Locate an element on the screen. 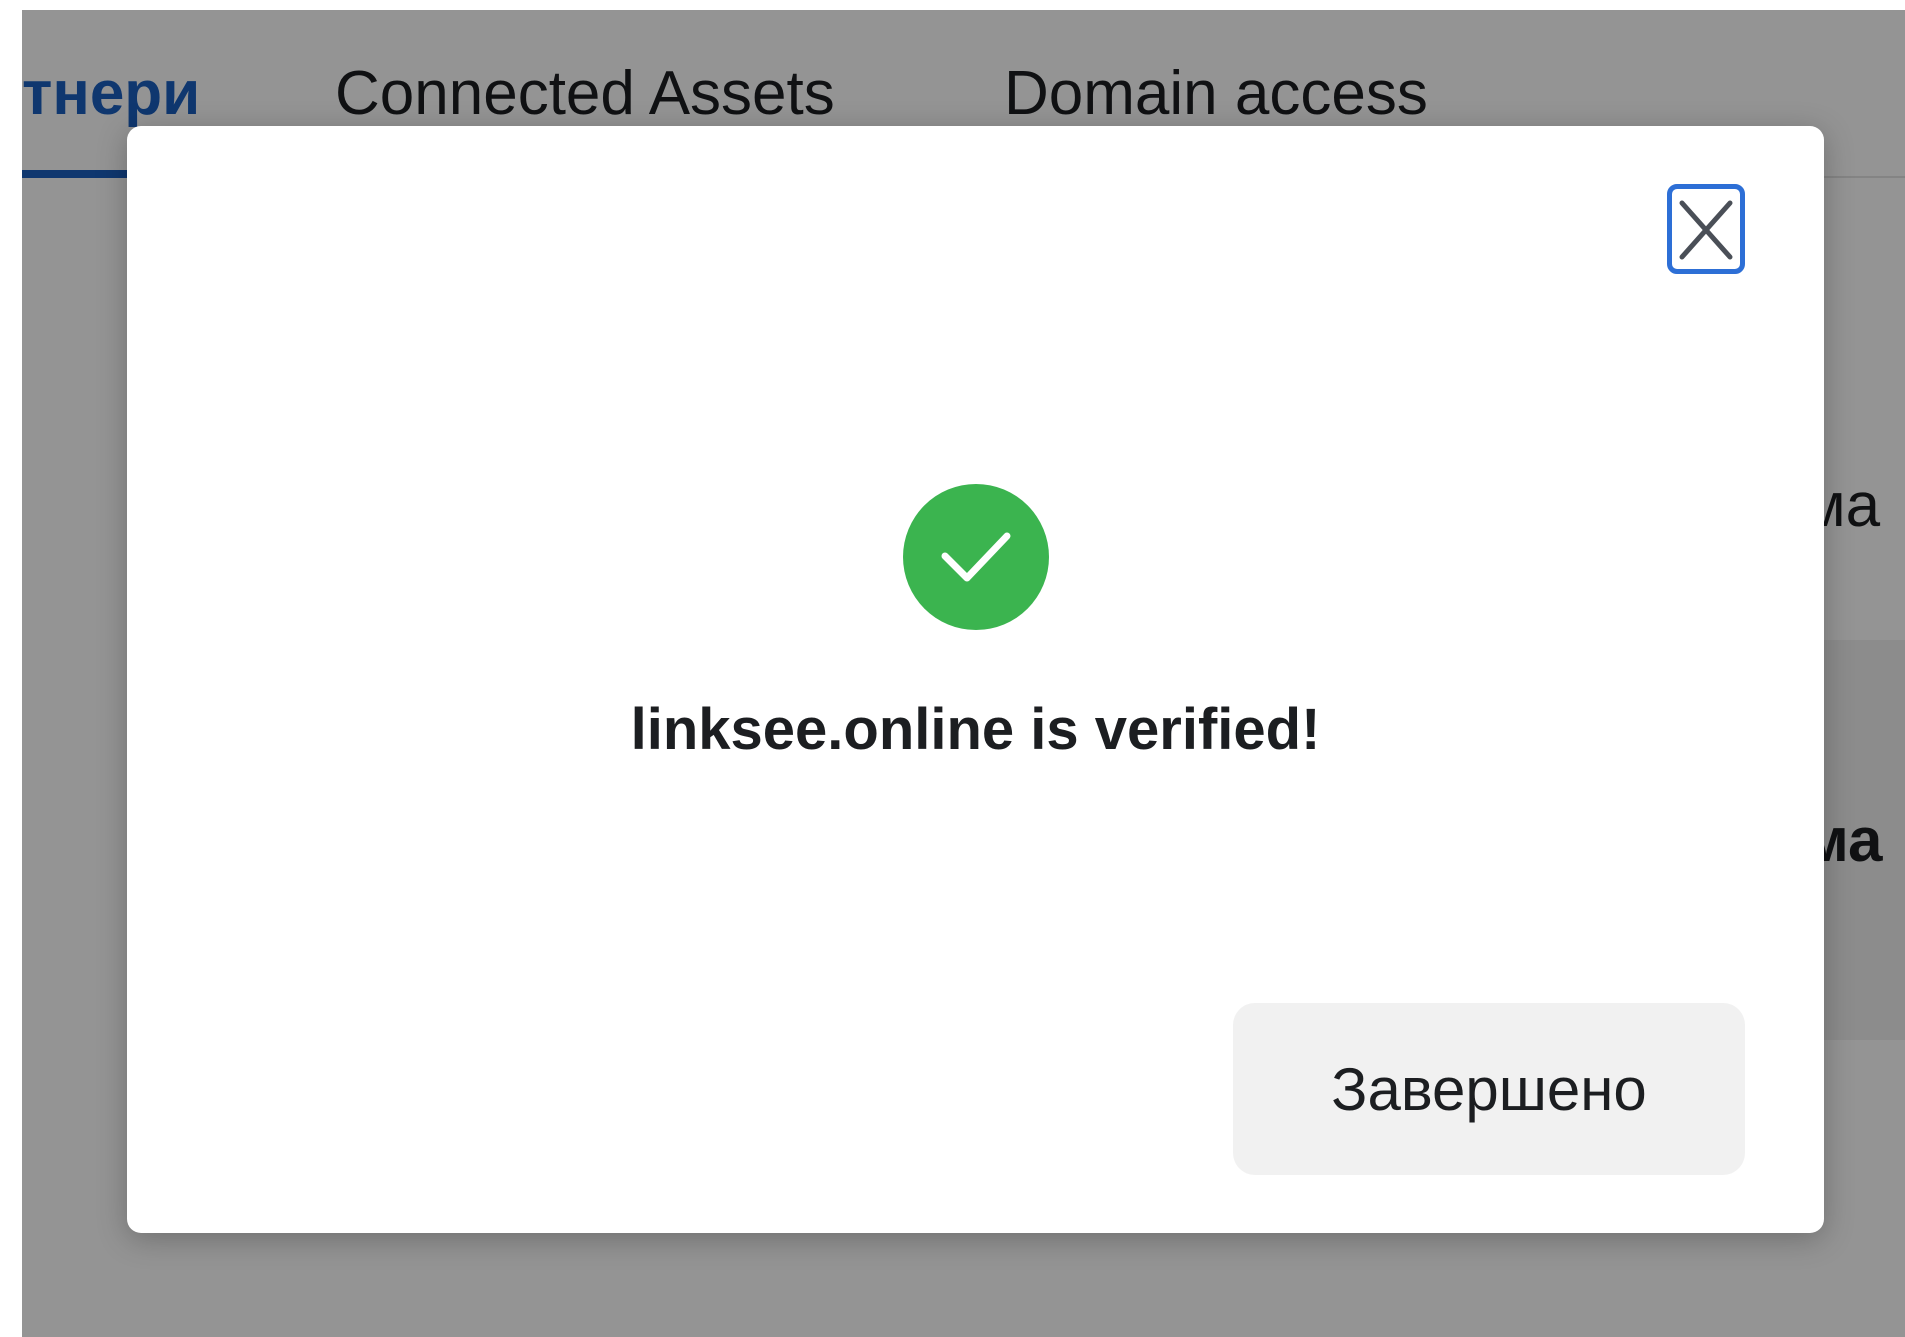  checkmark-icon is located at coordinates (976, 557).